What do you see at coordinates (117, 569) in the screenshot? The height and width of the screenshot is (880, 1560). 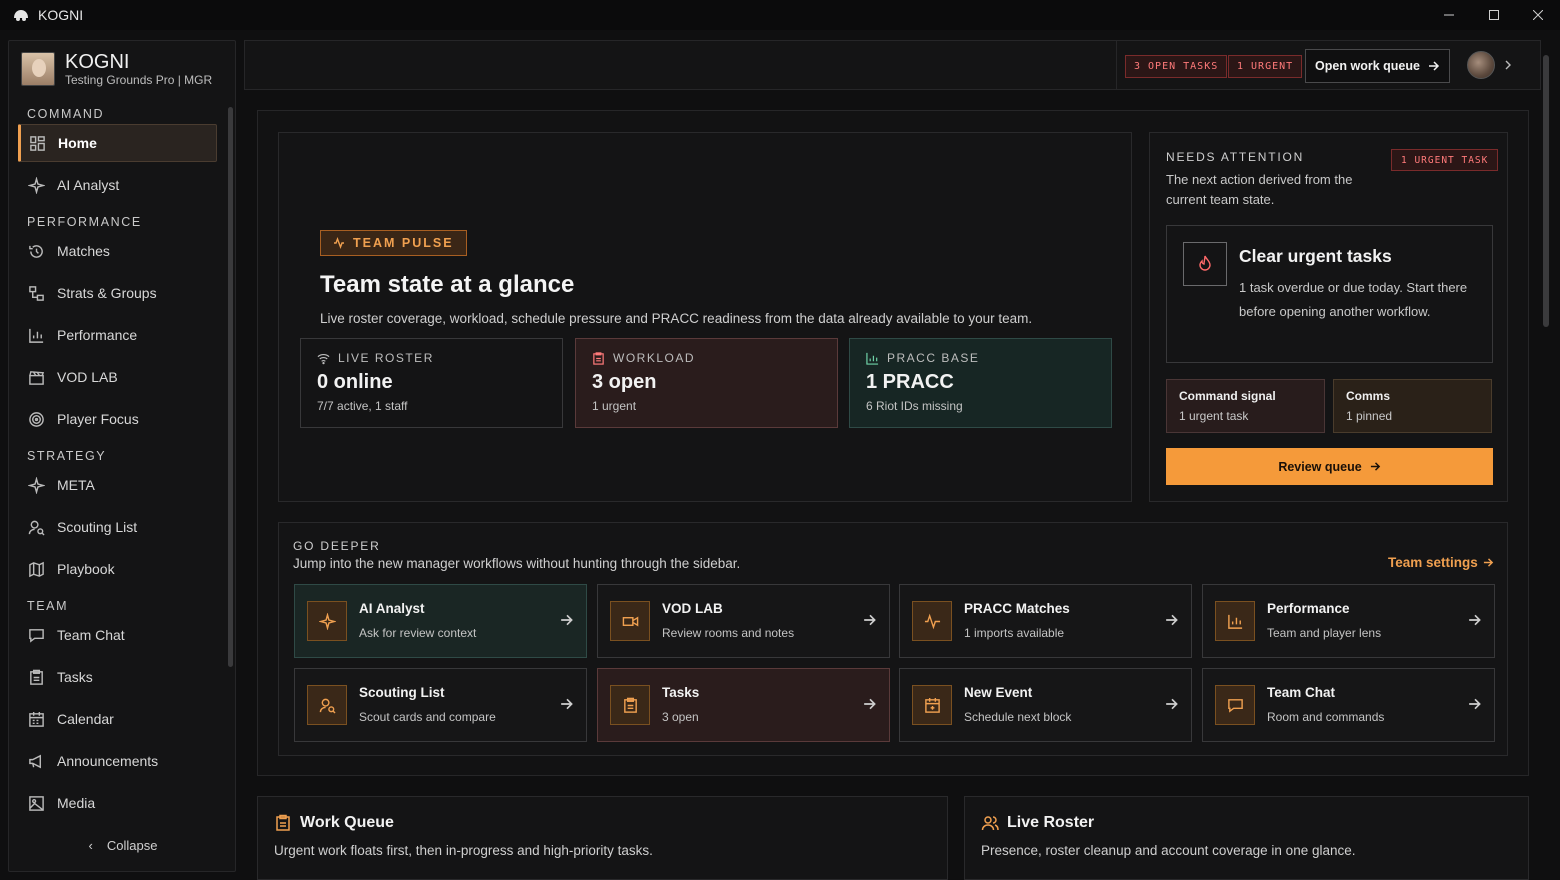 I see `sidebar-item-playbook: Playbook` at bounding box center [117, 569].